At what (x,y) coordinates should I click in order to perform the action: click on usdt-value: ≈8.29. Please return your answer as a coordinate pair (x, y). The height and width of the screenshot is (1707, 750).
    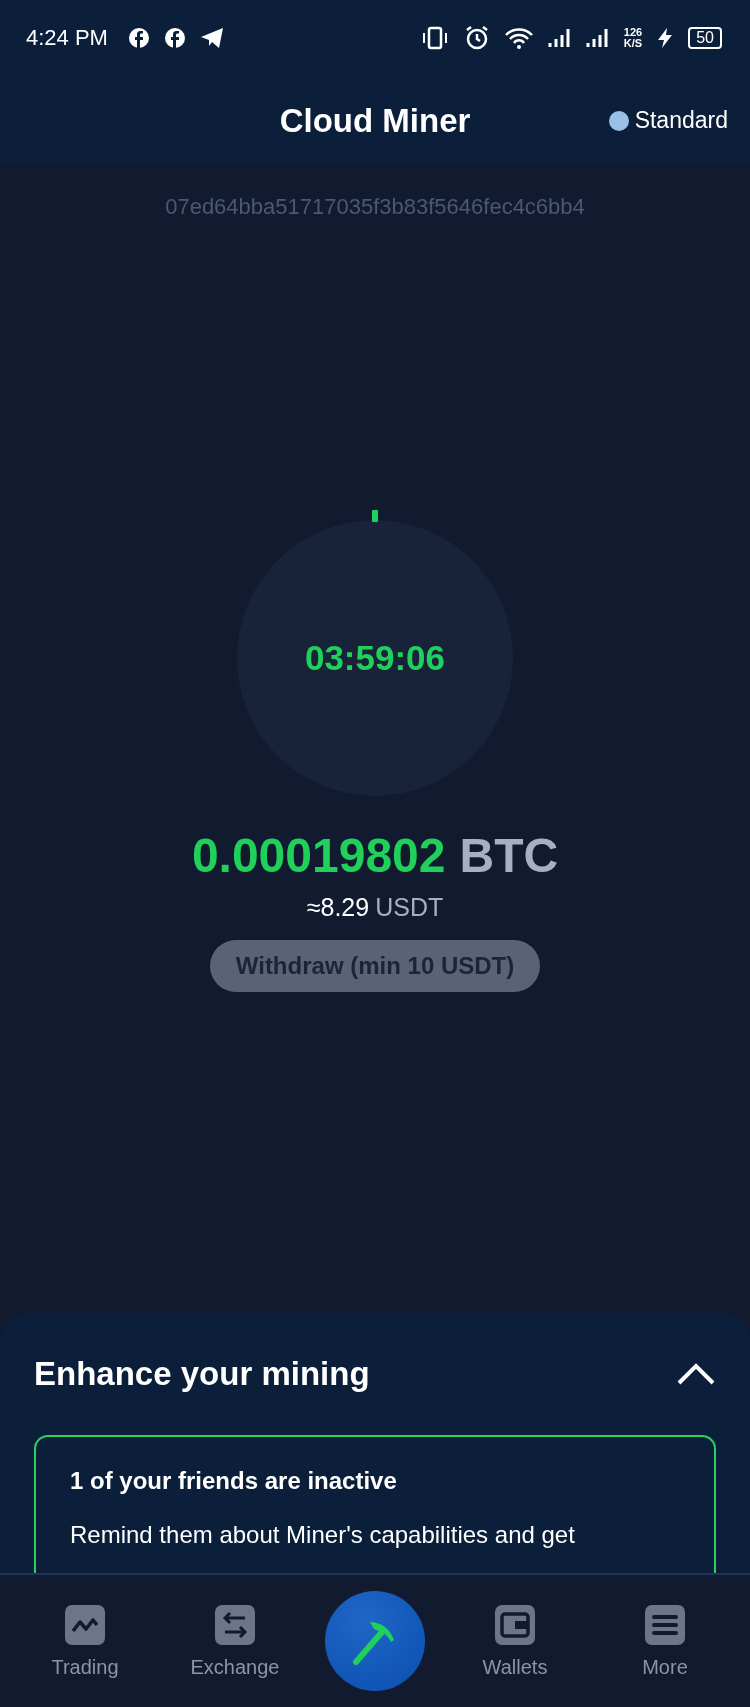
    Looking at the image, I should click on (338, 907).